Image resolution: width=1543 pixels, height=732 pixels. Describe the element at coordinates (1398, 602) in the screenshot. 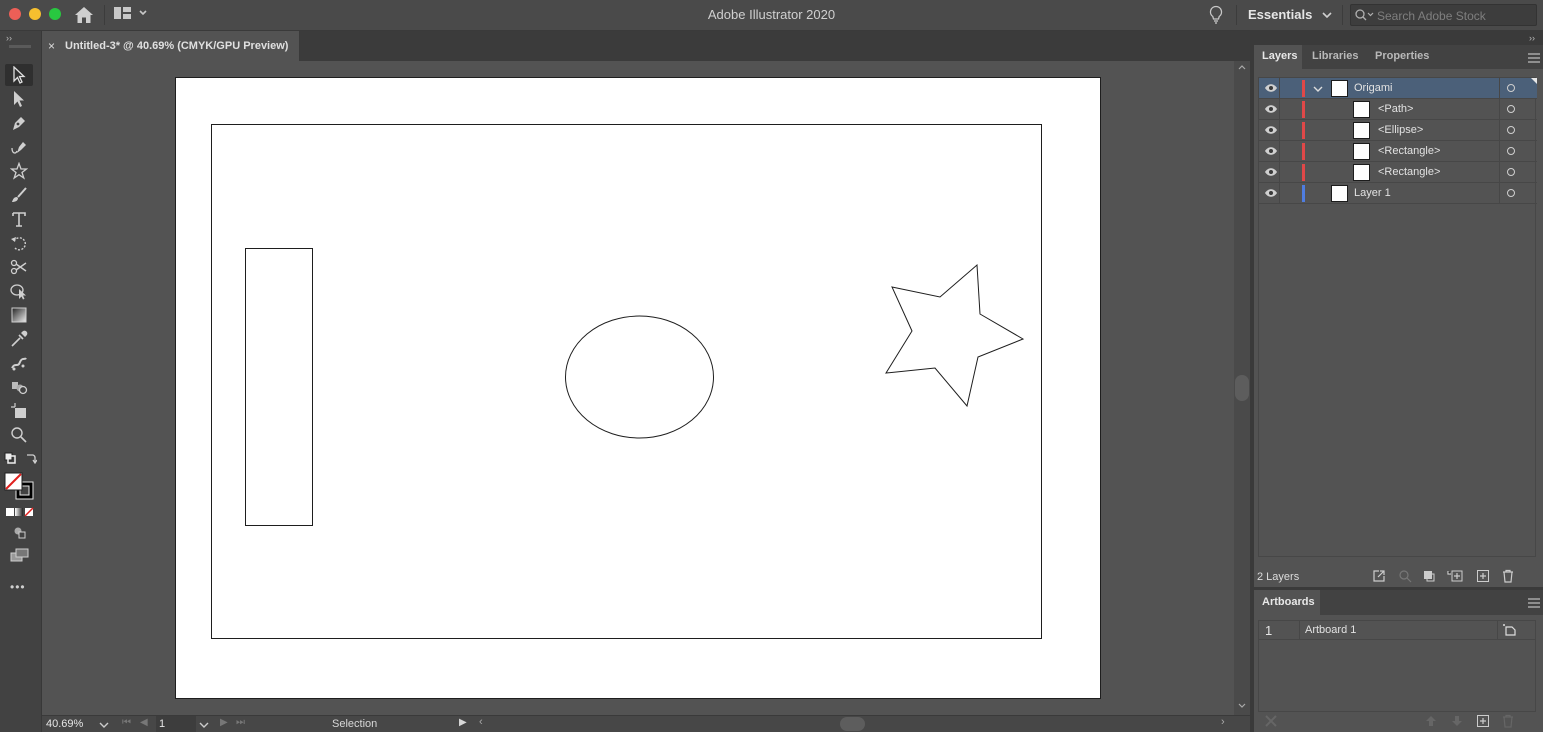

I see `artboards-panel-tabs: Artboards` at that location.